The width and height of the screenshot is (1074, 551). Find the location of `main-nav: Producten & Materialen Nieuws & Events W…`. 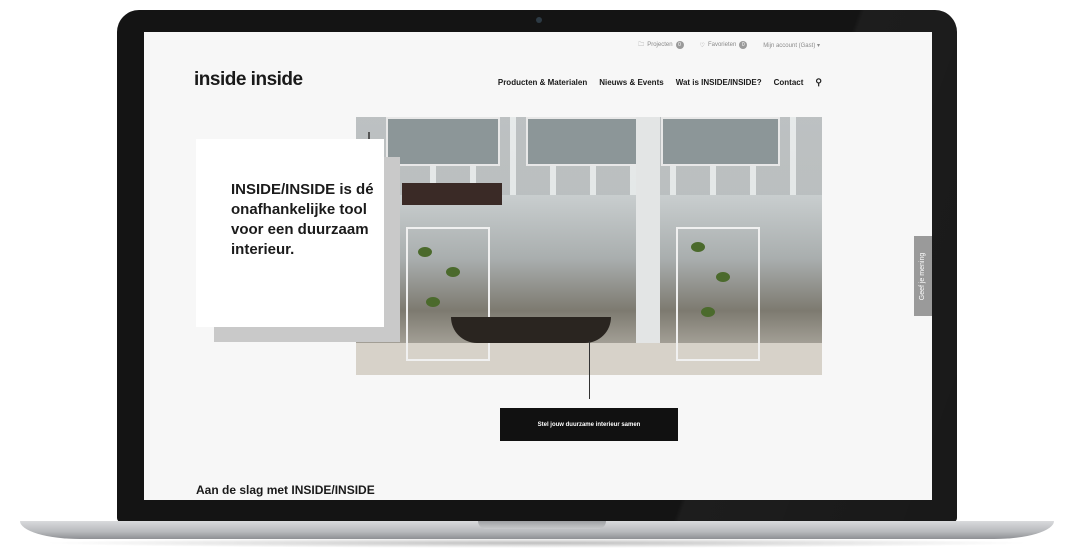

main-nav: Producten & Materialen Nieuws & Events W… is located at coordinates (660, 82).